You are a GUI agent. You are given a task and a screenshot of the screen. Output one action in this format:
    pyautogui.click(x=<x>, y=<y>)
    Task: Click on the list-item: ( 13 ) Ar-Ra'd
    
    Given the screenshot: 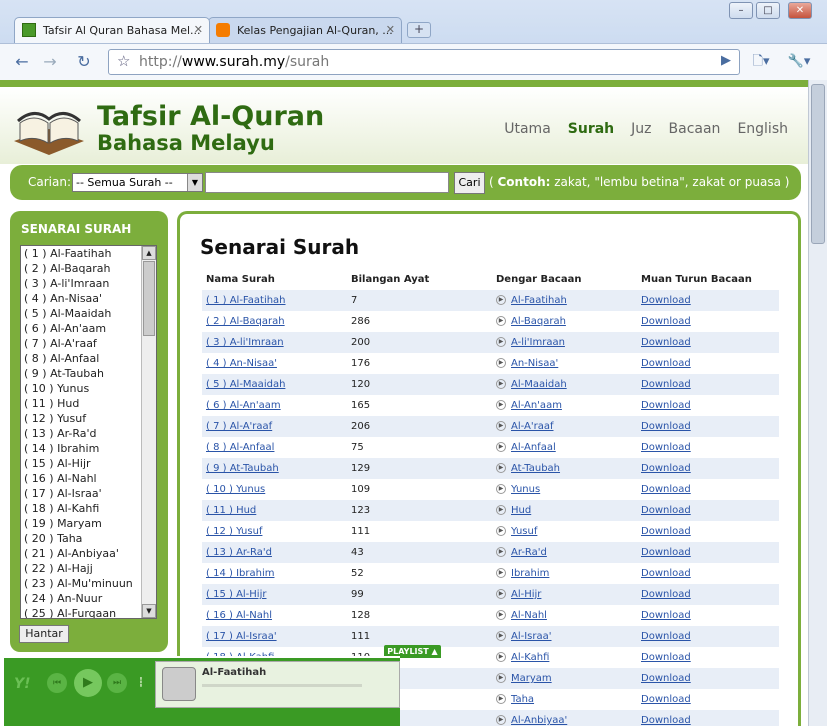 What is the action you would take?
    pyautogui.click(x=88, y=433)
    